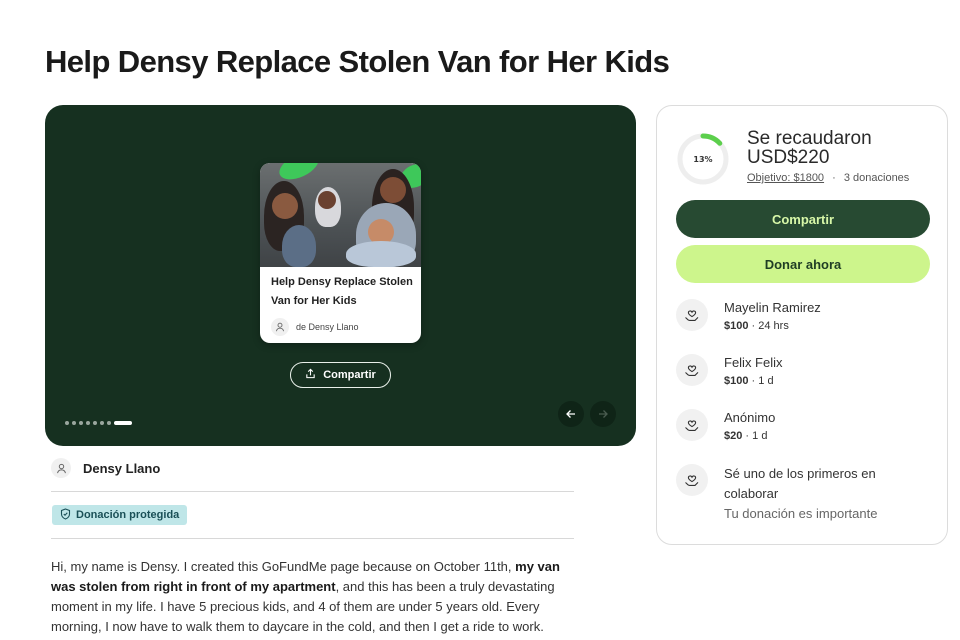  Describe the element at coordinates (98, 423) in the screenshot. I see `slide-indicator` at that location.